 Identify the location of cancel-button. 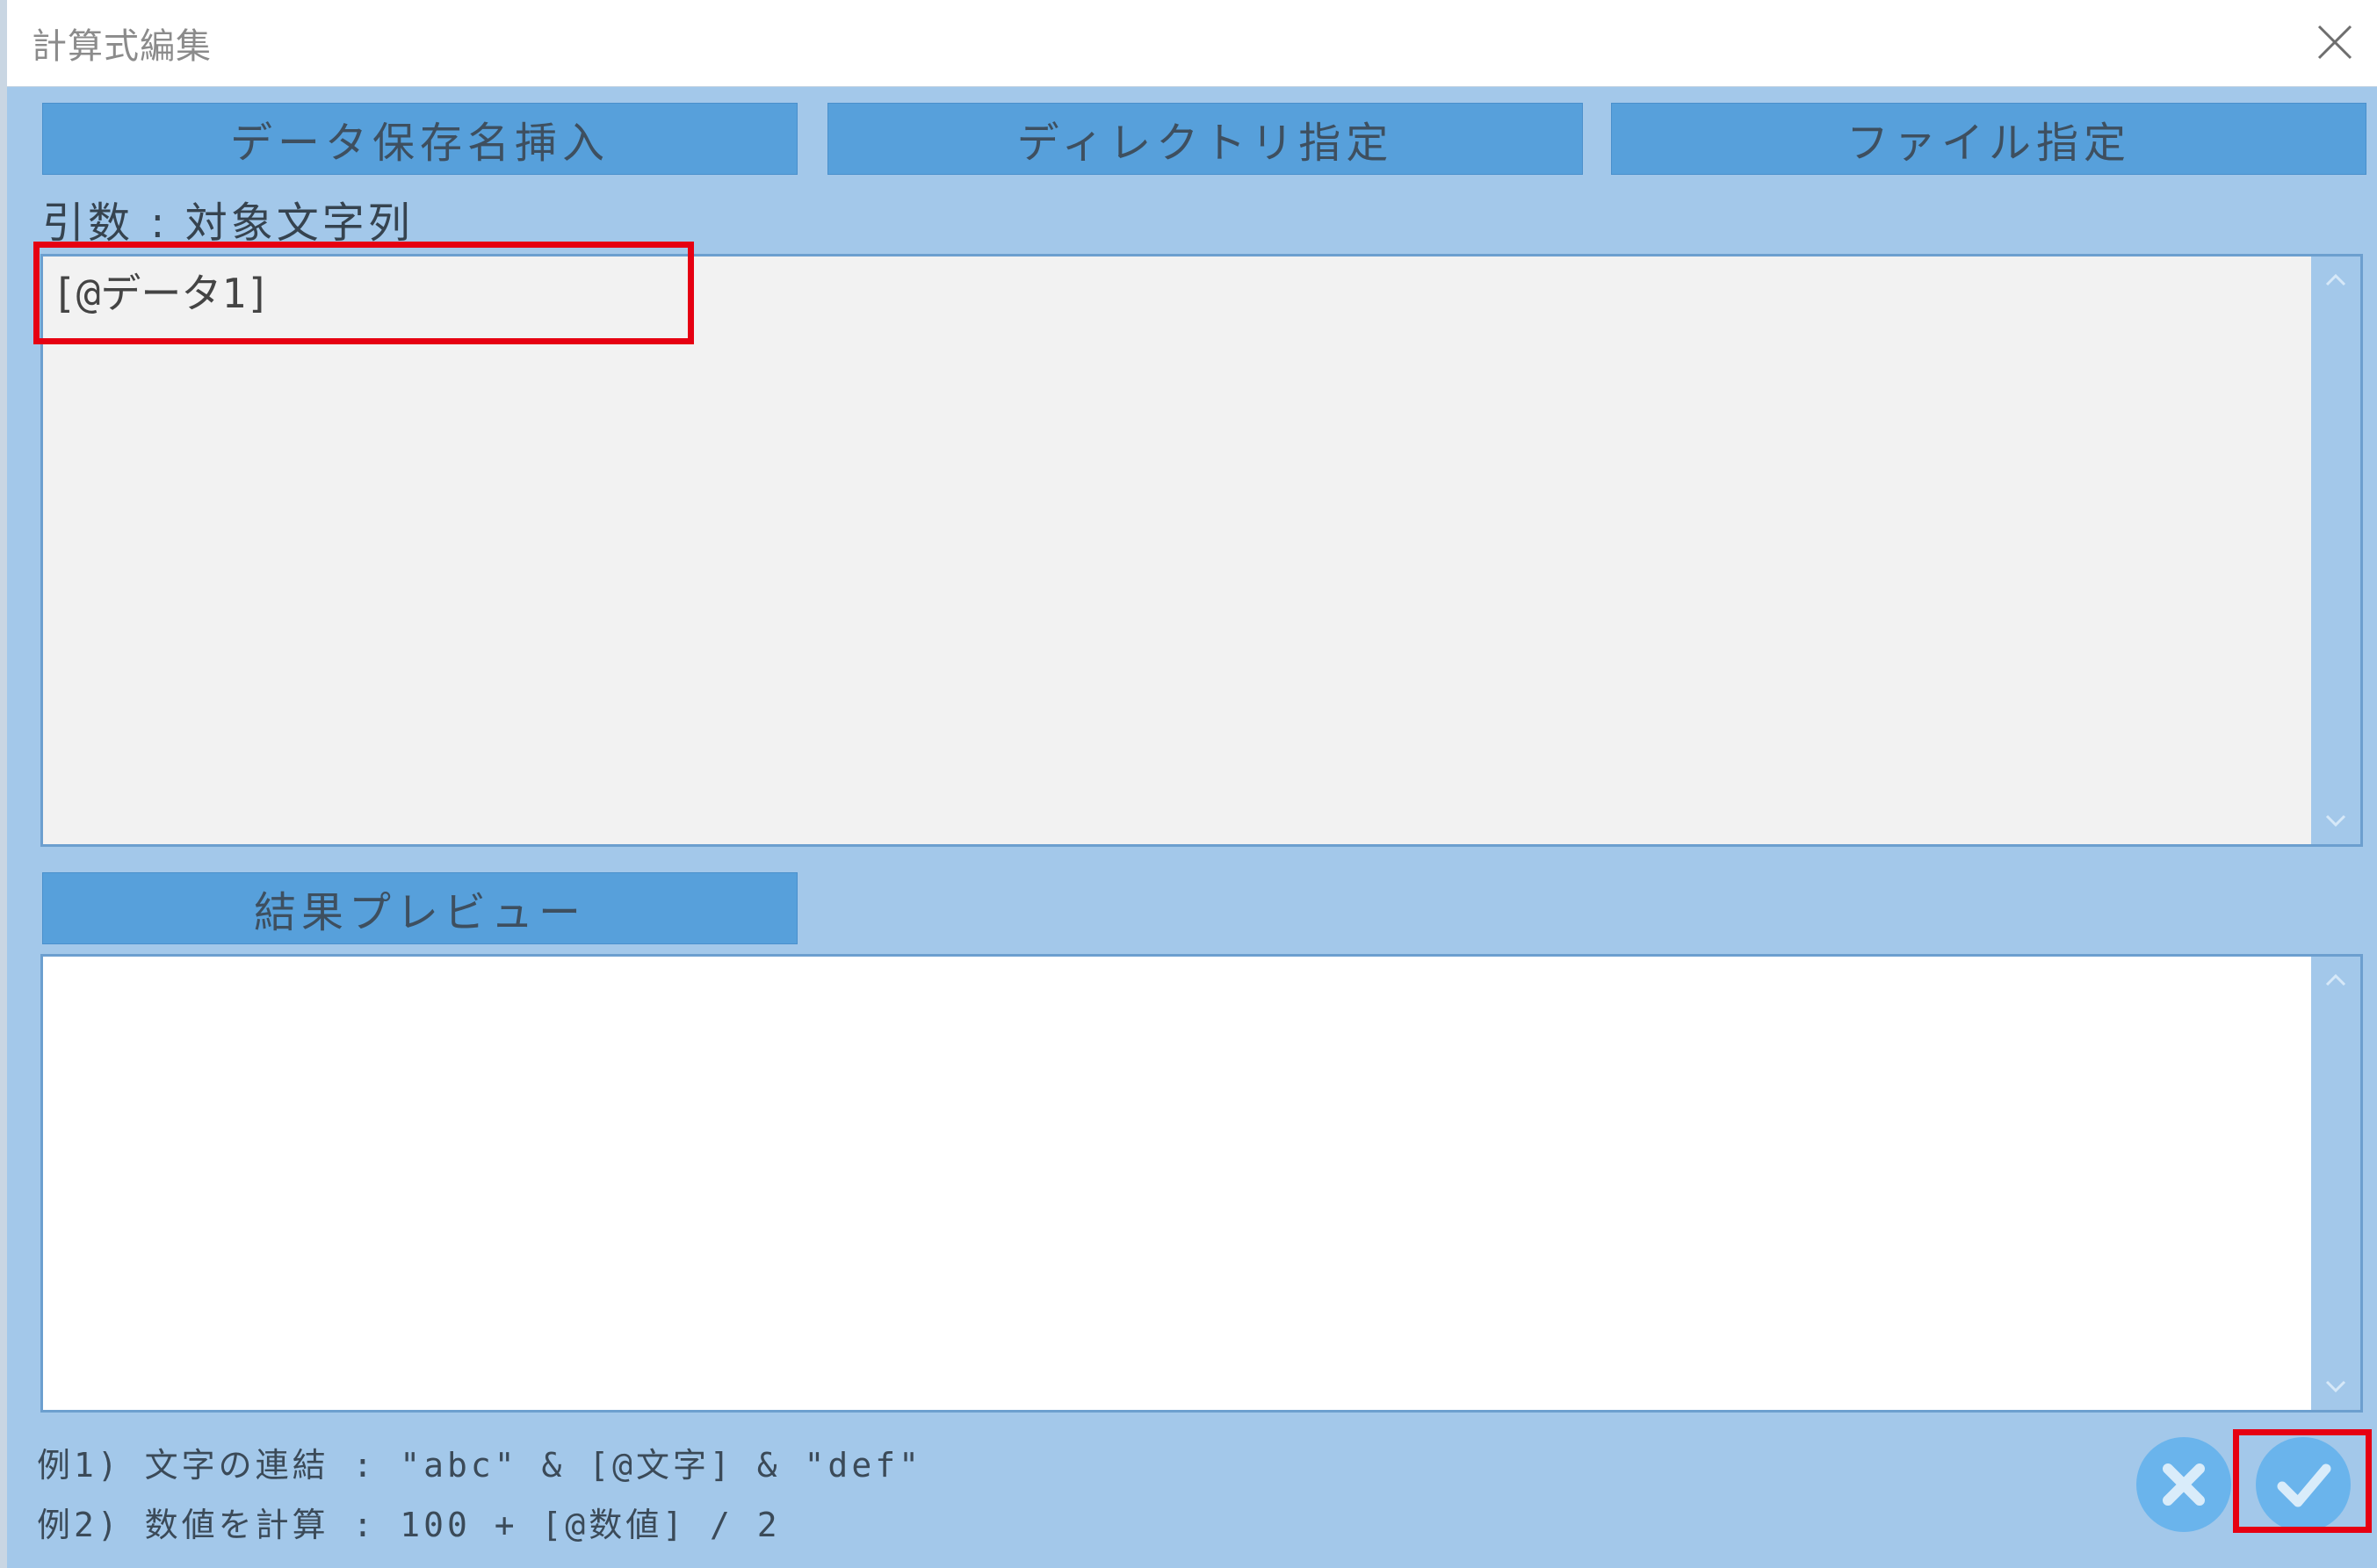
(2183, 1484).